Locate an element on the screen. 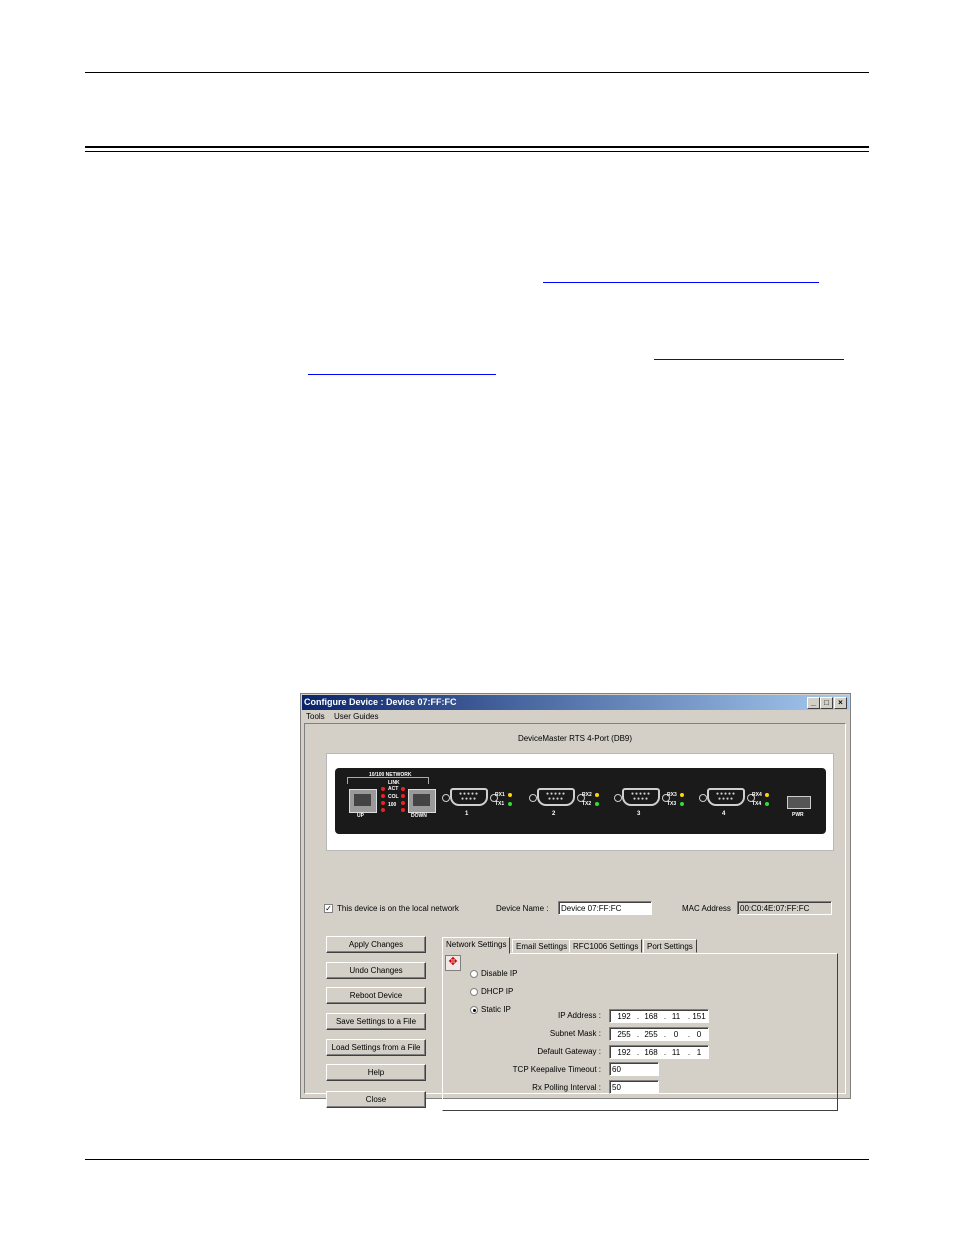 The image size is (954, 1235). port-2-number: 2 is located at coordinates (554, 814).